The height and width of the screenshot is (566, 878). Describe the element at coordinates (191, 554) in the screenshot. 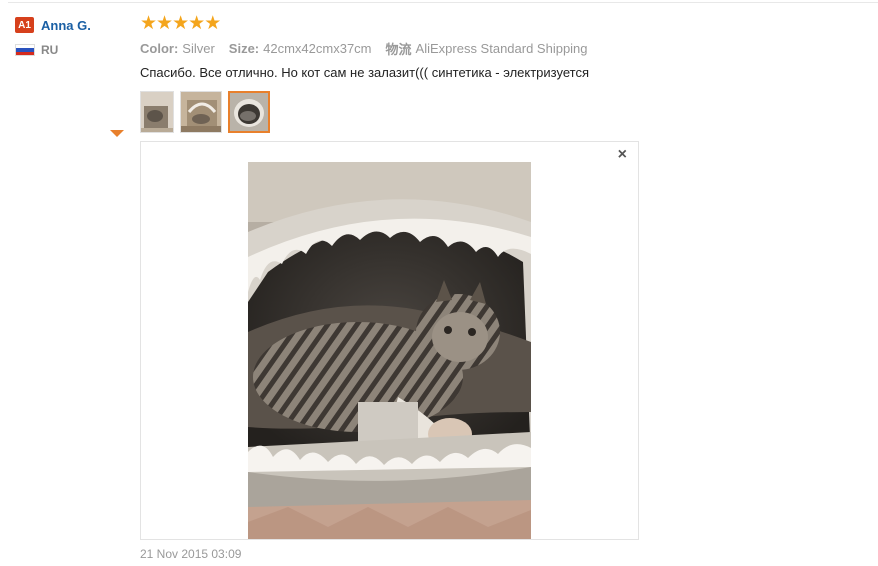

I see `review-date: 21 Nov 2015 03:09` at that location.